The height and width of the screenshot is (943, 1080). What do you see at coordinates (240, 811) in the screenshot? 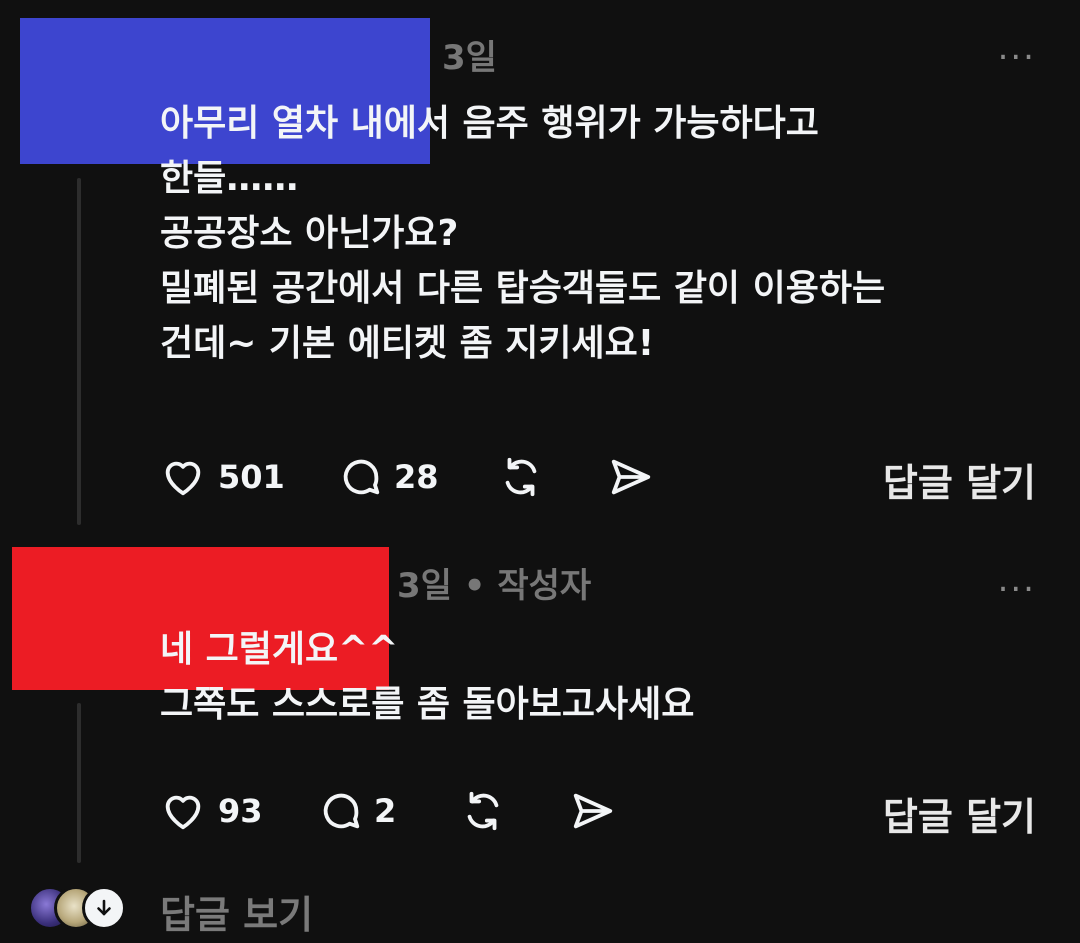
I see `like-count: 93` at bounding box center [240, 811].